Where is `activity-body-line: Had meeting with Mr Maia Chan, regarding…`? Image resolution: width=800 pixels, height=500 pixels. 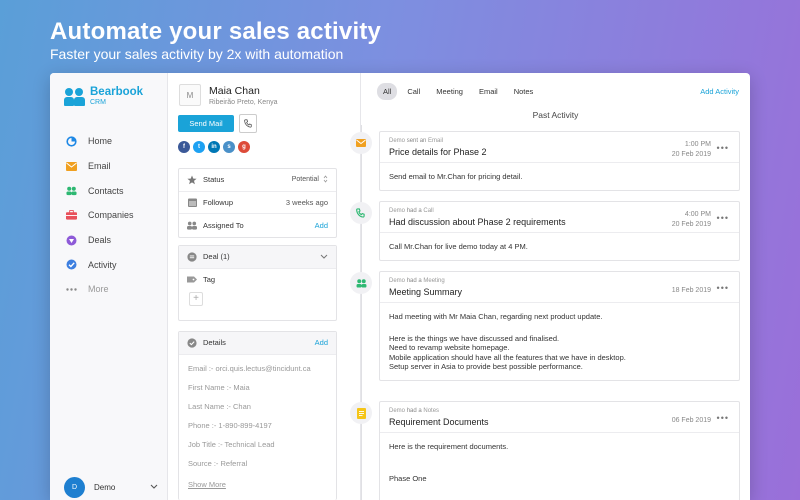
activity-body-line: Had meeting with Mr Maia Chan, regarding… is located at coordinates (496, 316).